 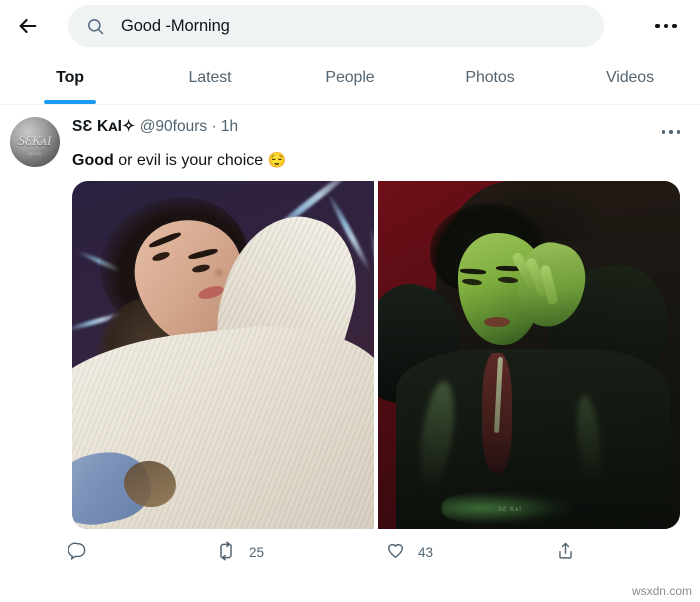 What do you see at coordinates (565, 552) in the screenshot?
I see `share-icon` at bounding box center [565, 552].